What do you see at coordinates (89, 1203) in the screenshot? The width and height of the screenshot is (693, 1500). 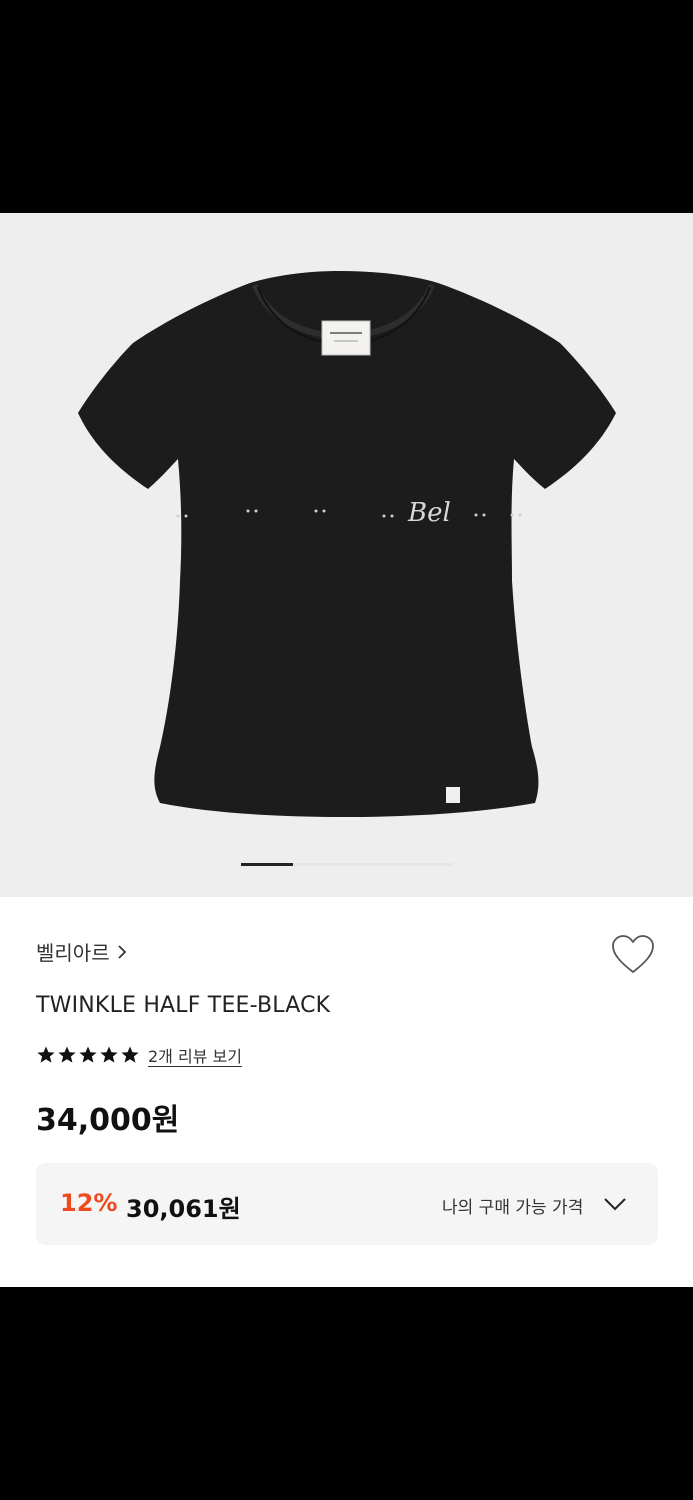 I see `discount-rate: 12%` at bounding box center [89, 1203].